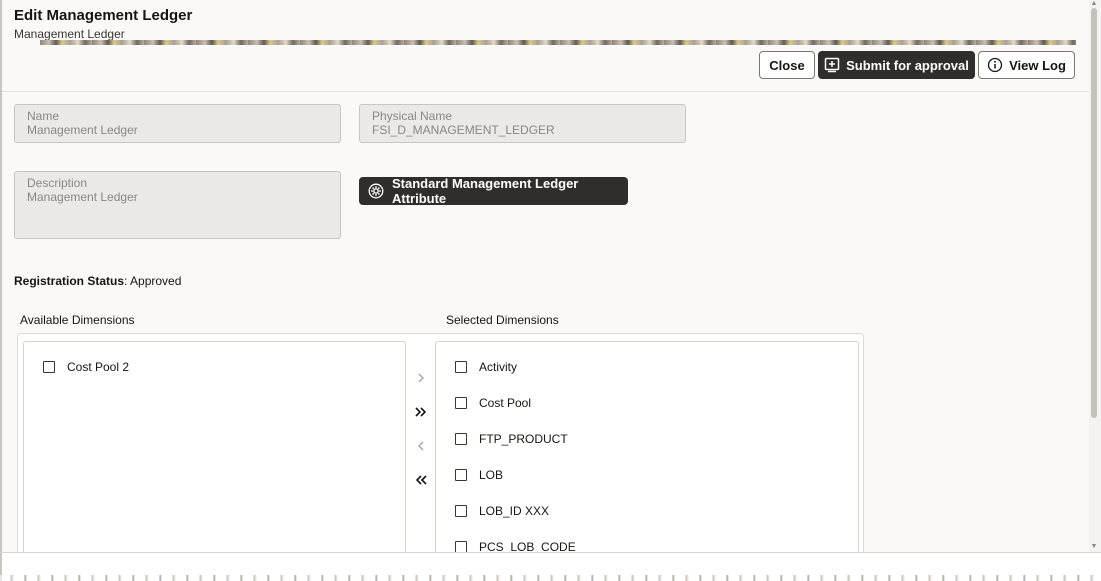 The width and height of the screenshot is (1101, 581). I want to click on list-item-label: LOB_ID XXX, so click(514, 511).